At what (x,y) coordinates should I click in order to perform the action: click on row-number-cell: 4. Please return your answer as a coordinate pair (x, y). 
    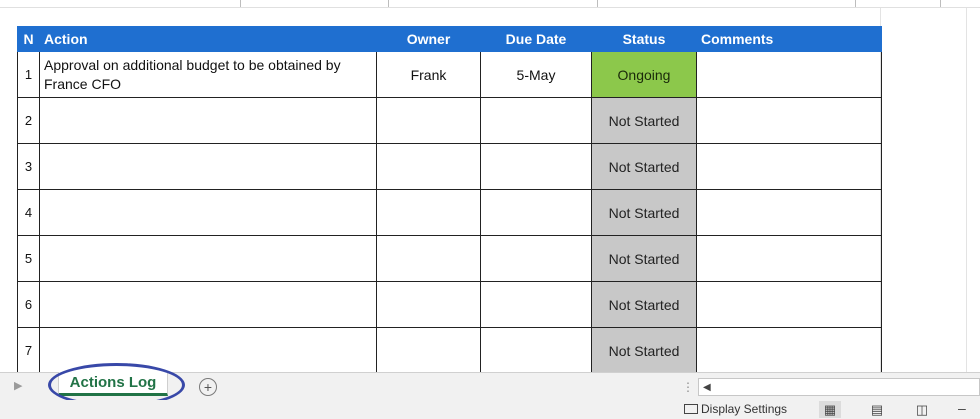
    Looking at the image, I should click on (28, 212).